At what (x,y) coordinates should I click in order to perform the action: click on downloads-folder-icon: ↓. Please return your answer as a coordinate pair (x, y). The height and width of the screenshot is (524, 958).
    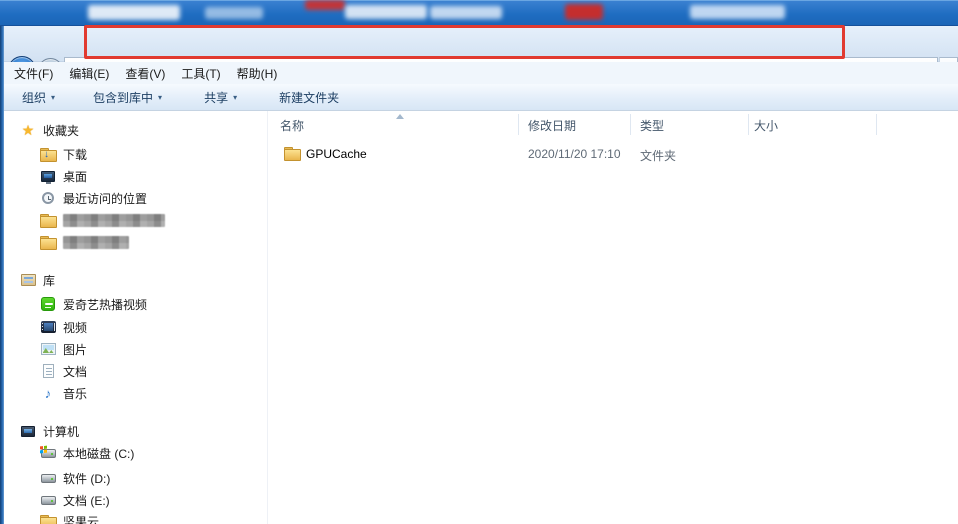
    Looking at the image, I should click on (48, 154).